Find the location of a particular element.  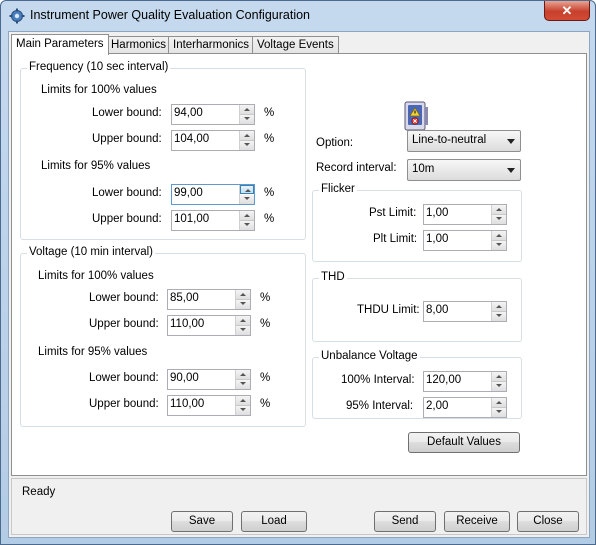

frequency-upper100-value: 104,00 is located at coordinates (192, 139).